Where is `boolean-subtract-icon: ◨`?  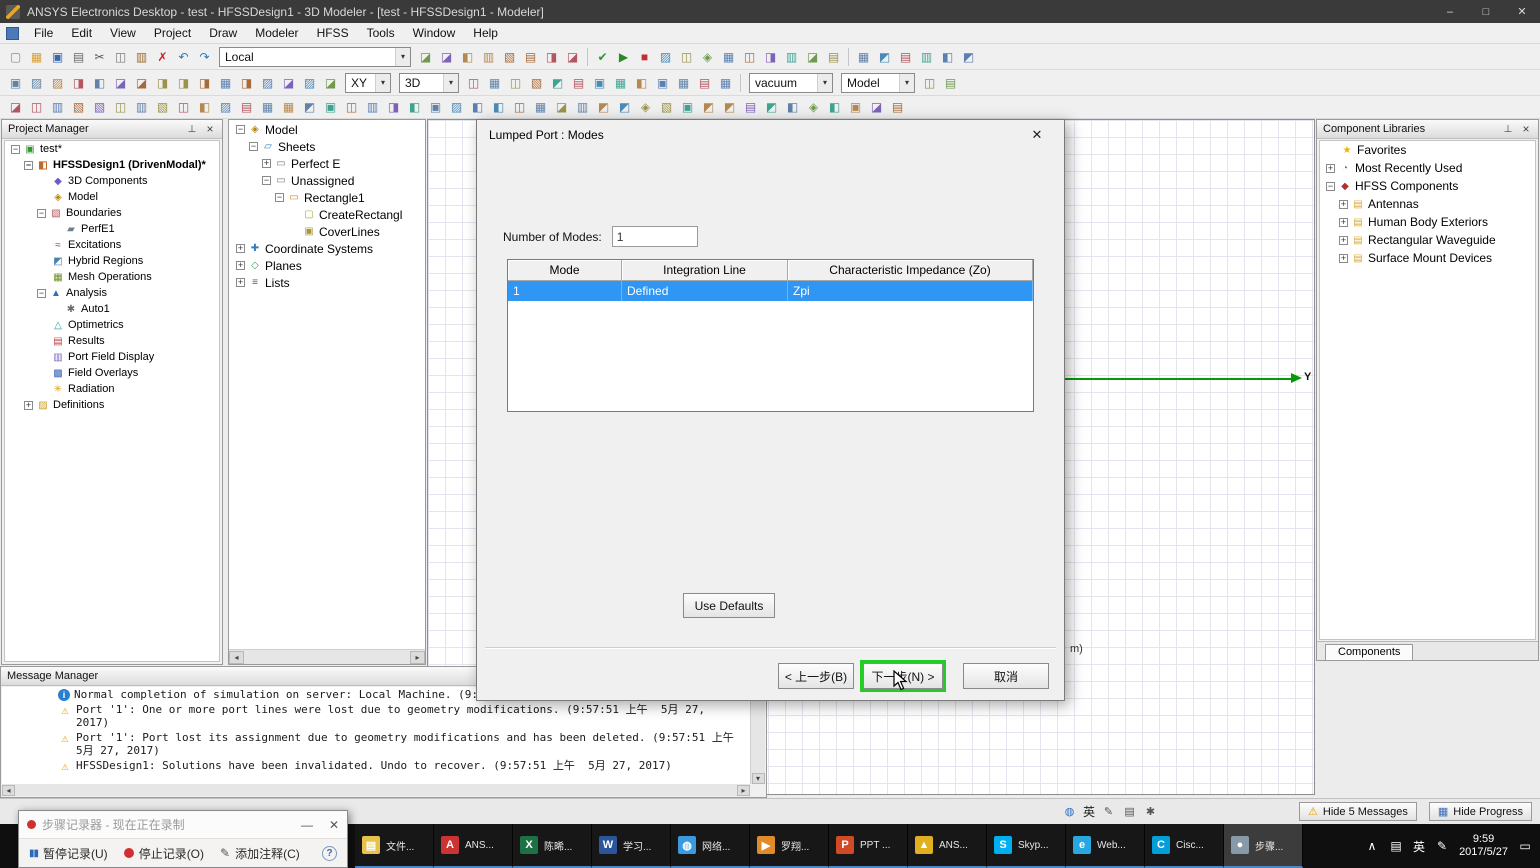
boolean-subtract-icon: ◨ is located at coordinates (246, 83).